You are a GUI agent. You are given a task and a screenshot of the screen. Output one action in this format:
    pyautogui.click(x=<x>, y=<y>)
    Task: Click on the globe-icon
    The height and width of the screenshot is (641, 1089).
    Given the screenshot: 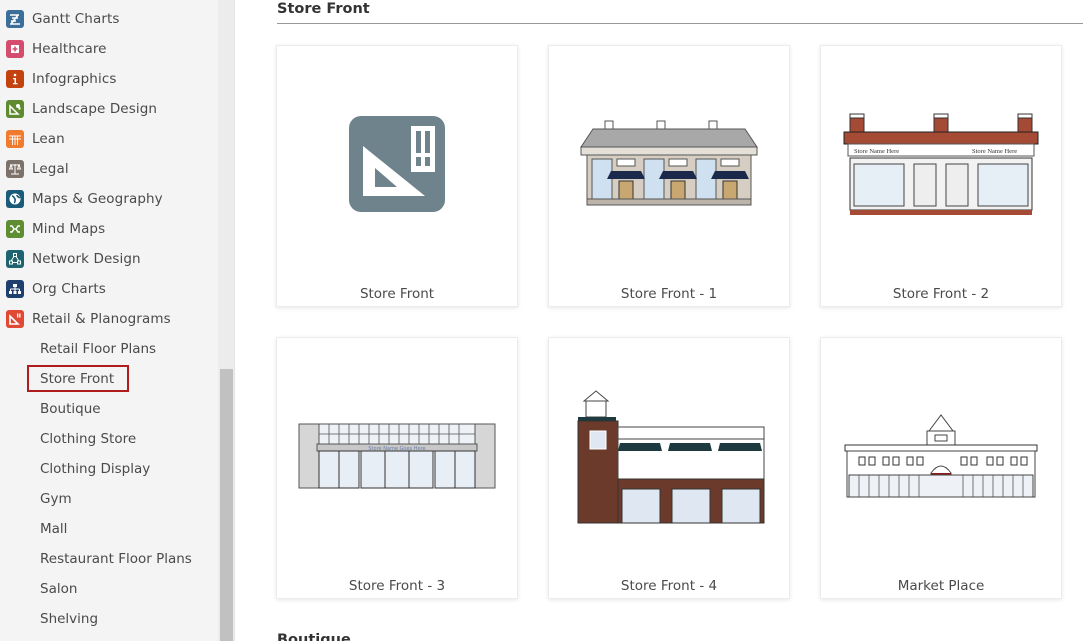 What is the action you would take?
    pyautogui.click(x=15, y=199)
    